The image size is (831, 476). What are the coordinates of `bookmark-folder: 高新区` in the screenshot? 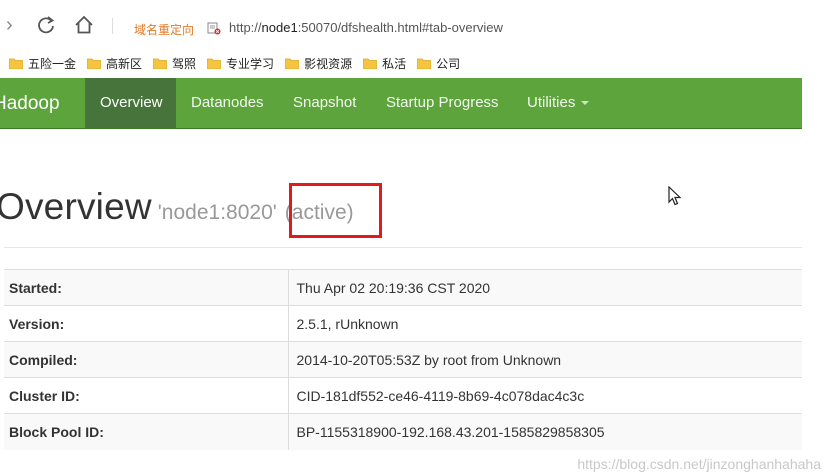 It's located at (114, 63).